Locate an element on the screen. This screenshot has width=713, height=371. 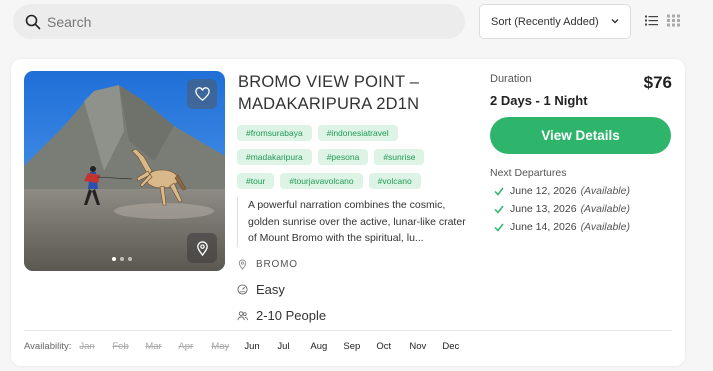
month-mar: Mar is located at coordinates (153, 346).